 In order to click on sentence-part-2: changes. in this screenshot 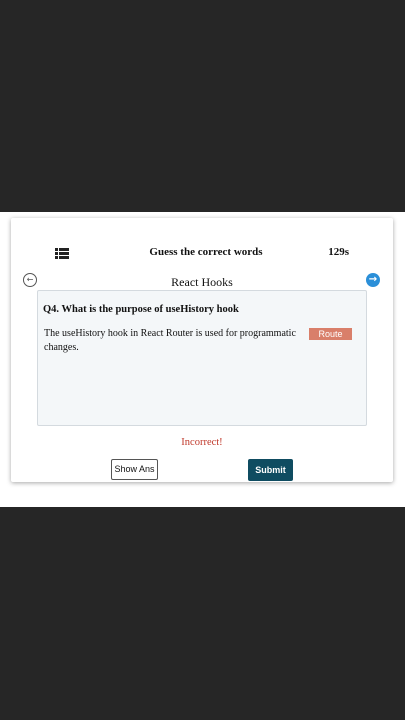, I will do `click(61, 347)`.